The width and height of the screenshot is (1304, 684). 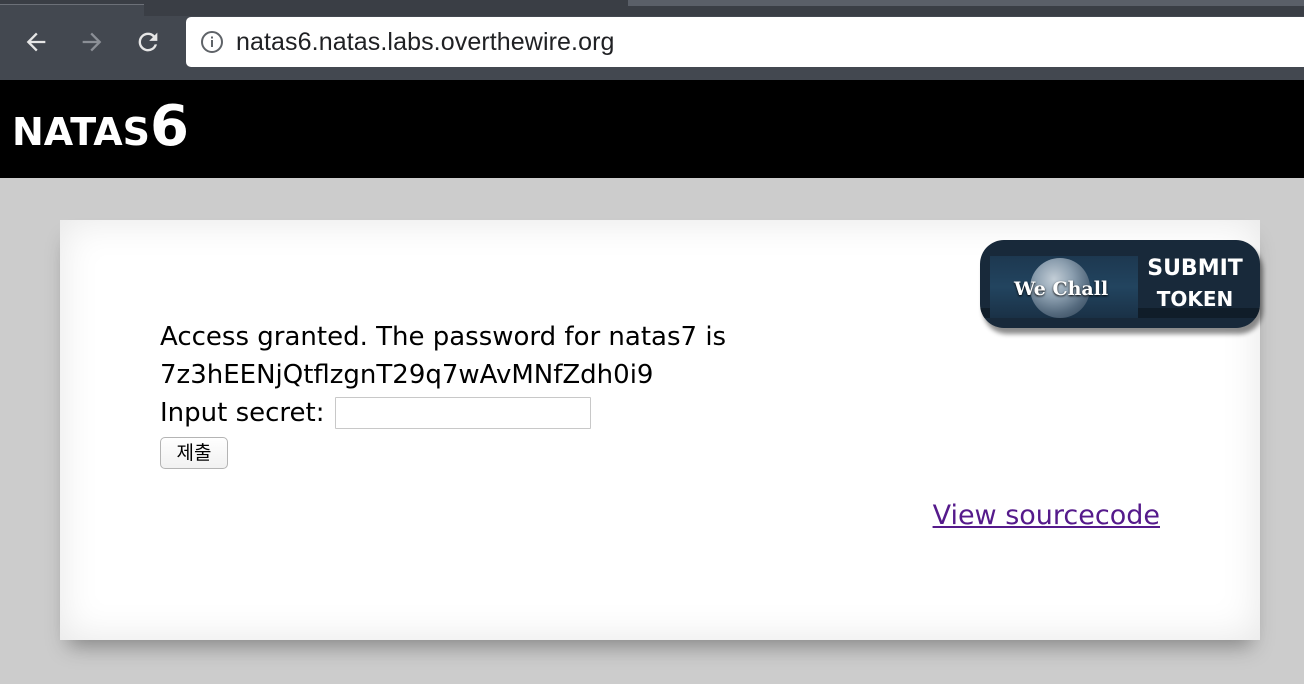 What do you see at coordinates (407, 375) in the screenshot?
I see `password-text: 7z3hEENjQtflzgnT29q7wAvMNfZdh0i9` at bounding box center [407, 375].